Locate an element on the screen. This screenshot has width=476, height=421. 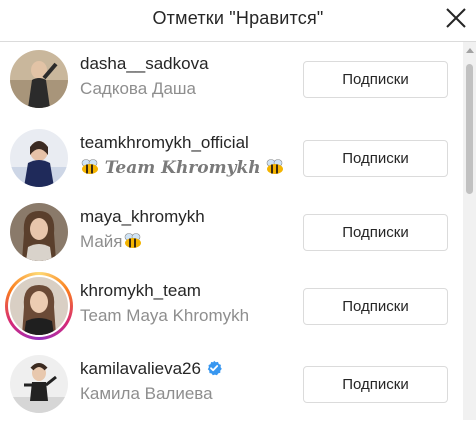
verified-badge-icon is located at coordinates (214, 368).